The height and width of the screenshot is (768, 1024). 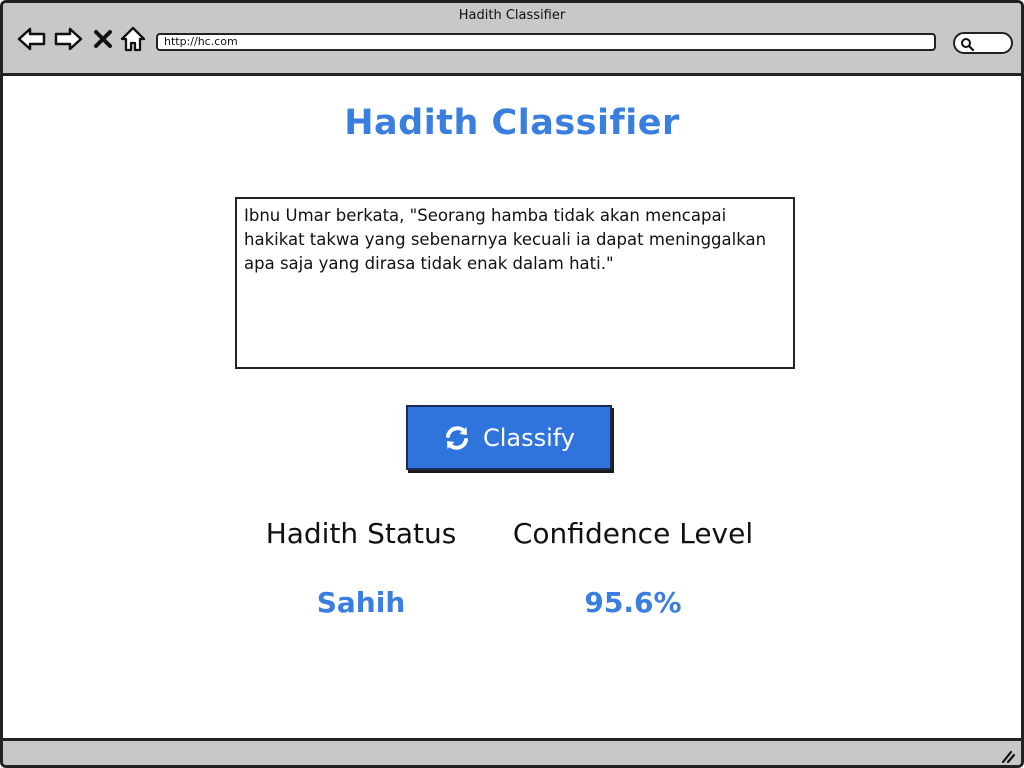 I want to click on stop-button, so click(x=103, y=39).